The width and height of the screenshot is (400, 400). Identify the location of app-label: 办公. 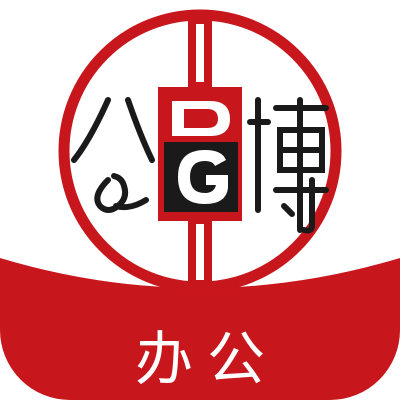
(206, 359).